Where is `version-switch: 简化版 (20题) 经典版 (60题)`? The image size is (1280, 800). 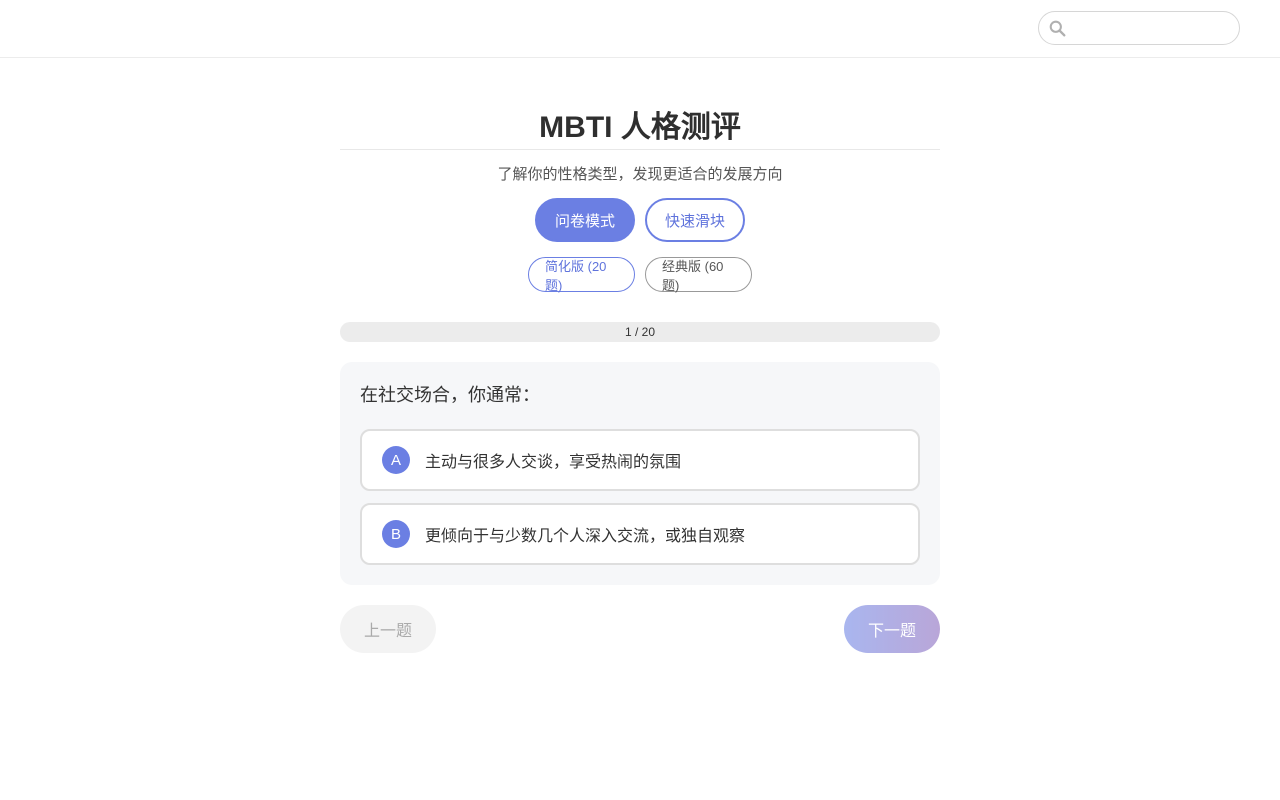
version-switch: 简化版 (20题) 经典版 (60题) is located at coordinates (640, 275).